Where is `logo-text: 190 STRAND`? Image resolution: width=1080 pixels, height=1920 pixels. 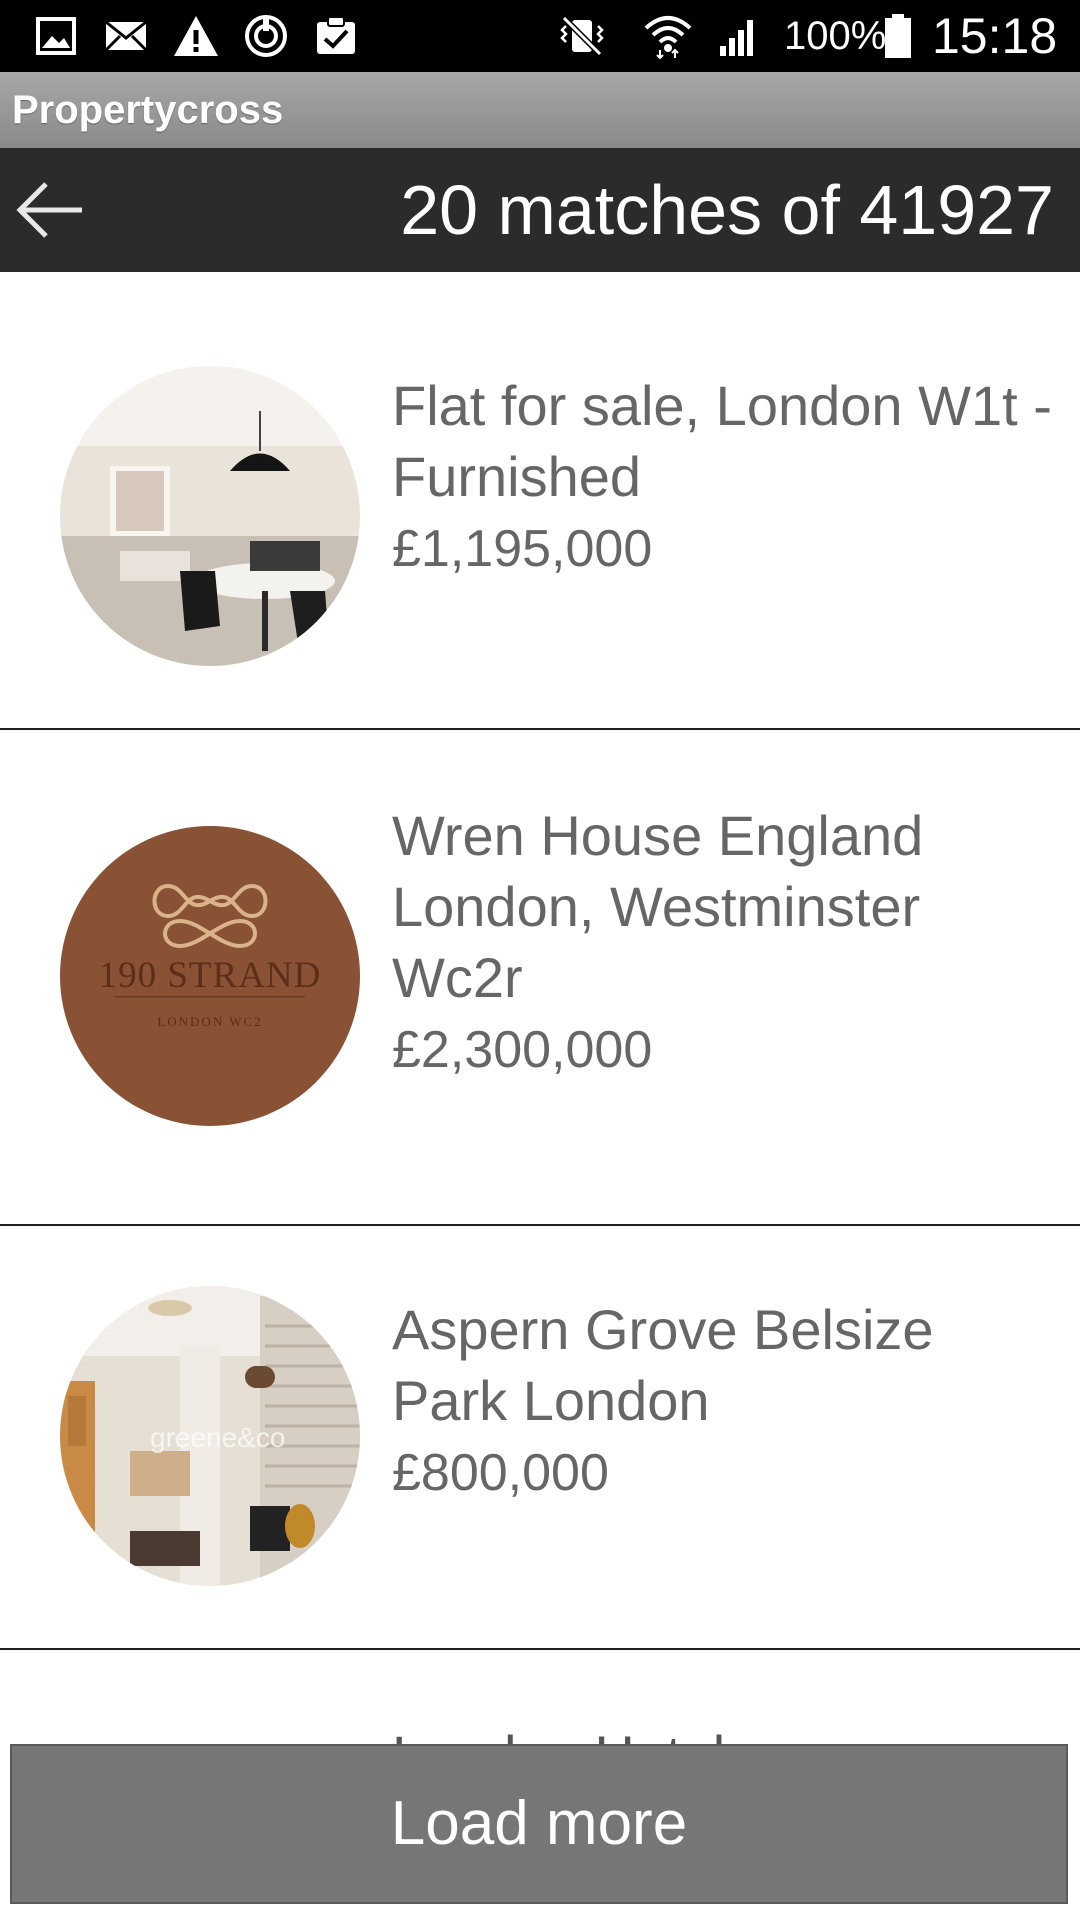
logo-text: 190 STRAND is located at coordinates (210, 975).